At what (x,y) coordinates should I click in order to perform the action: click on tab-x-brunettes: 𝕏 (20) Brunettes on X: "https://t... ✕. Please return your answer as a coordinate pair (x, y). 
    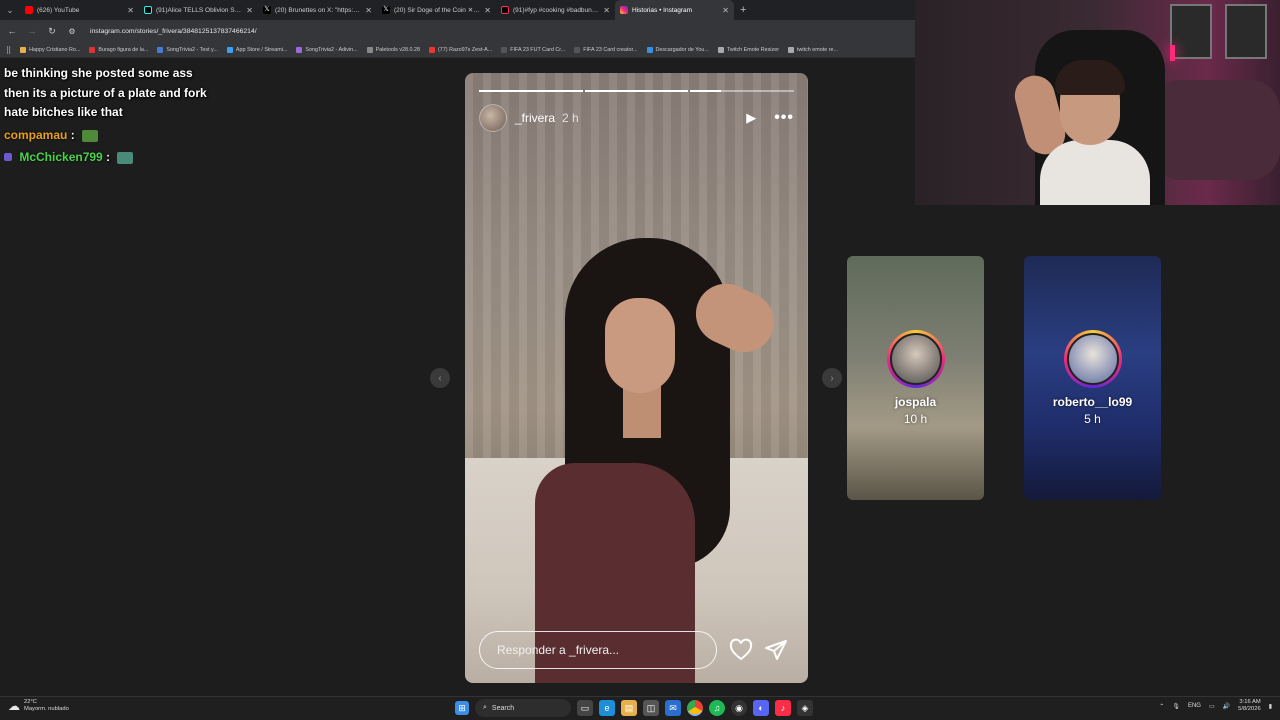
    Looking at the image, I should click on (317, 10).